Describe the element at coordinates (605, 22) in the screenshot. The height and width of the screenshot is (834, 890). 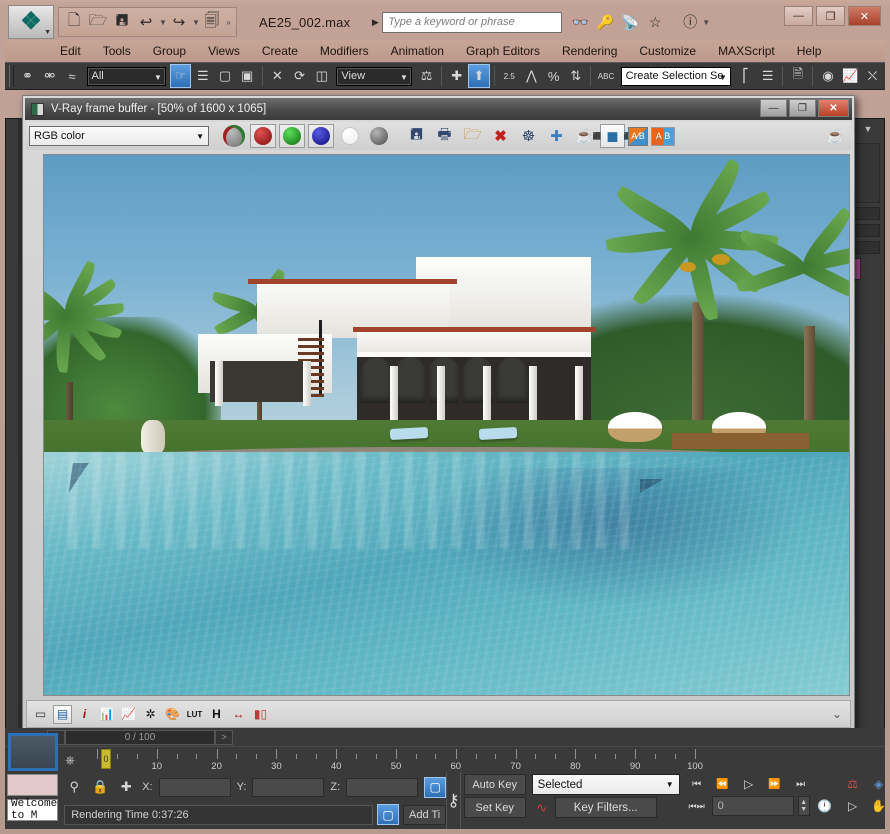
I see `subscription-key-icon: 🔑` at that location.